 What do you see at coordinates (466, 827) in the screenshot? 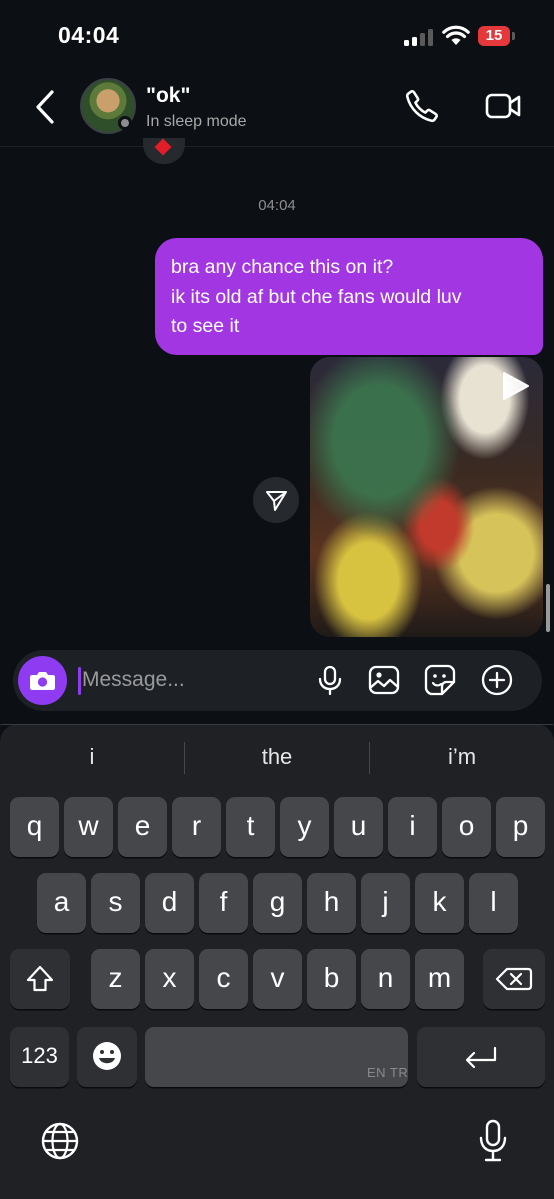
I see `key-o: o` at bounding box center [466, 827].